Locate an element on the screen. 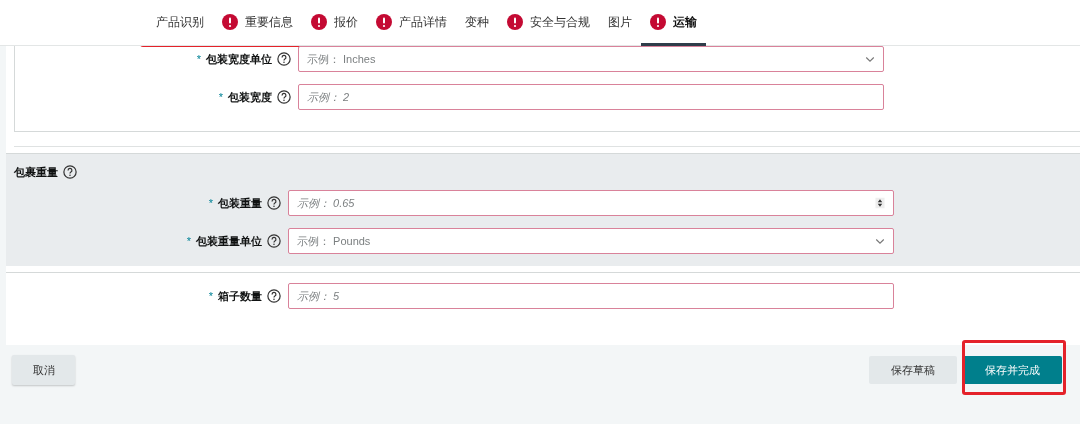  tab: 产品识别 is located at coordinates (176, 23).